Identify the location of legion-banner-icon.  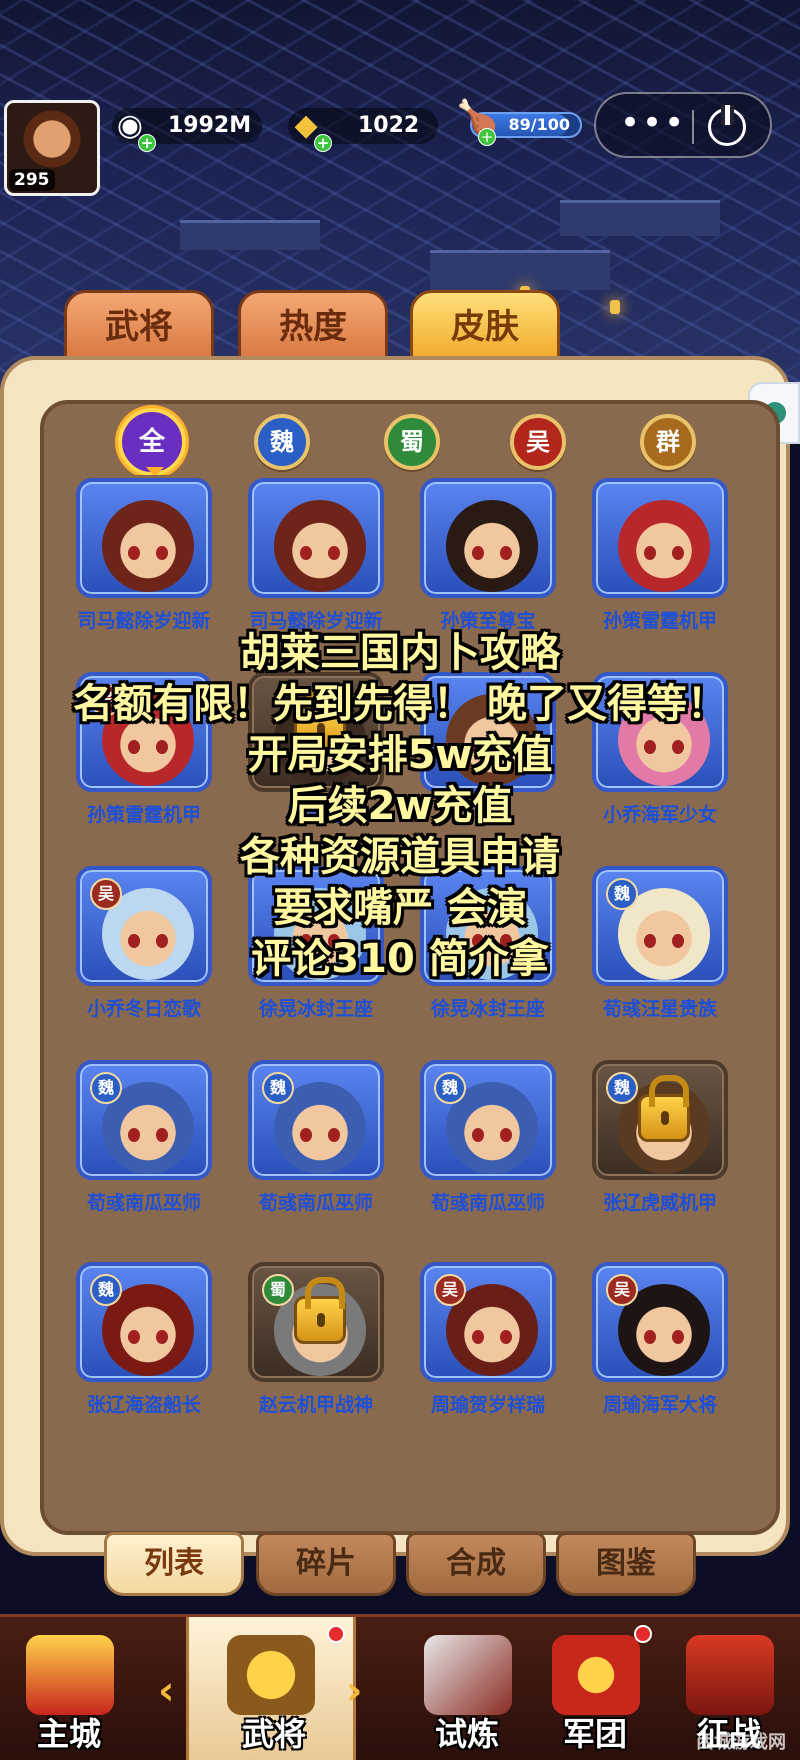
(596, 1675).